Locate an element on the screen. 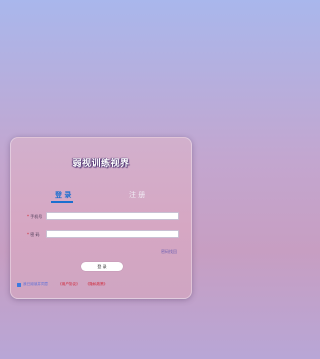 The image size is (320, 359). phone-label-text: 手机号 is located at coordinates (36, 216).